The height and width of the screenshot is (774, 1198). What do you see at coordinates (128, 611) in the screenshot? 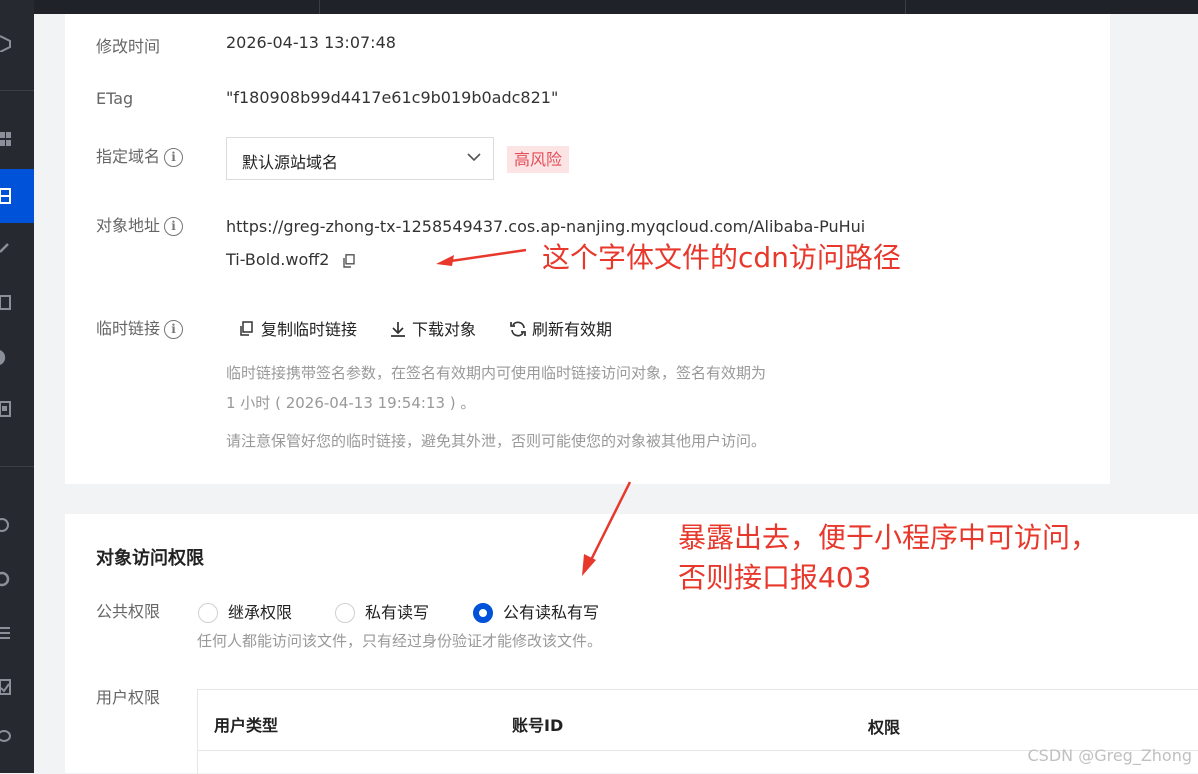
I see `public-permission-label: 公共权限` at bounding box center [128, 611].